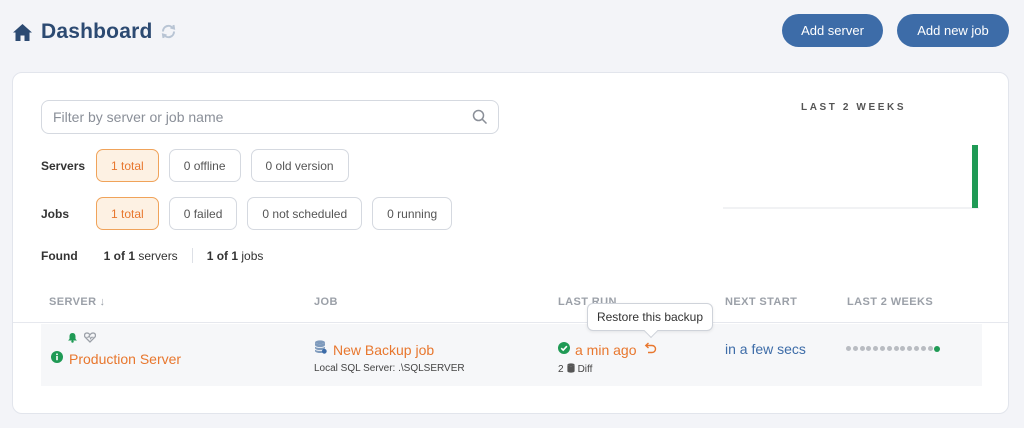 This screenshot has height=428, width=1024. What do you see at coordinates (102, 302) in the screenshot?
I see `sort-arrow-down-icon: ↓` at bounding box center [102, 302].